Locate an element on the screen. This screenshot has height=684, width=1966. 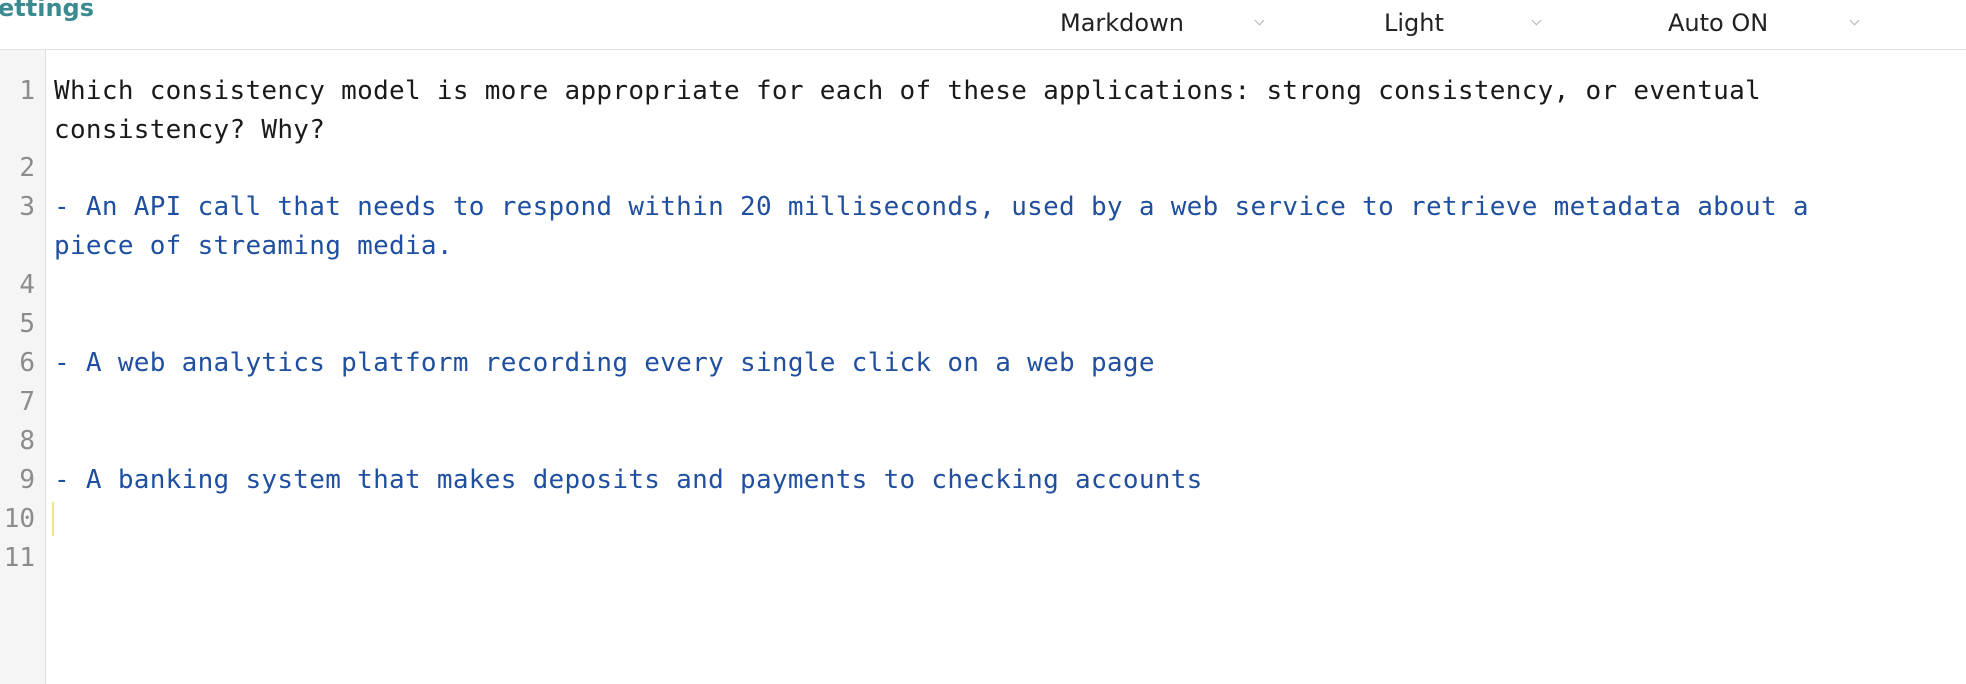
line-number: 2 is located at coordinates (27, 168).